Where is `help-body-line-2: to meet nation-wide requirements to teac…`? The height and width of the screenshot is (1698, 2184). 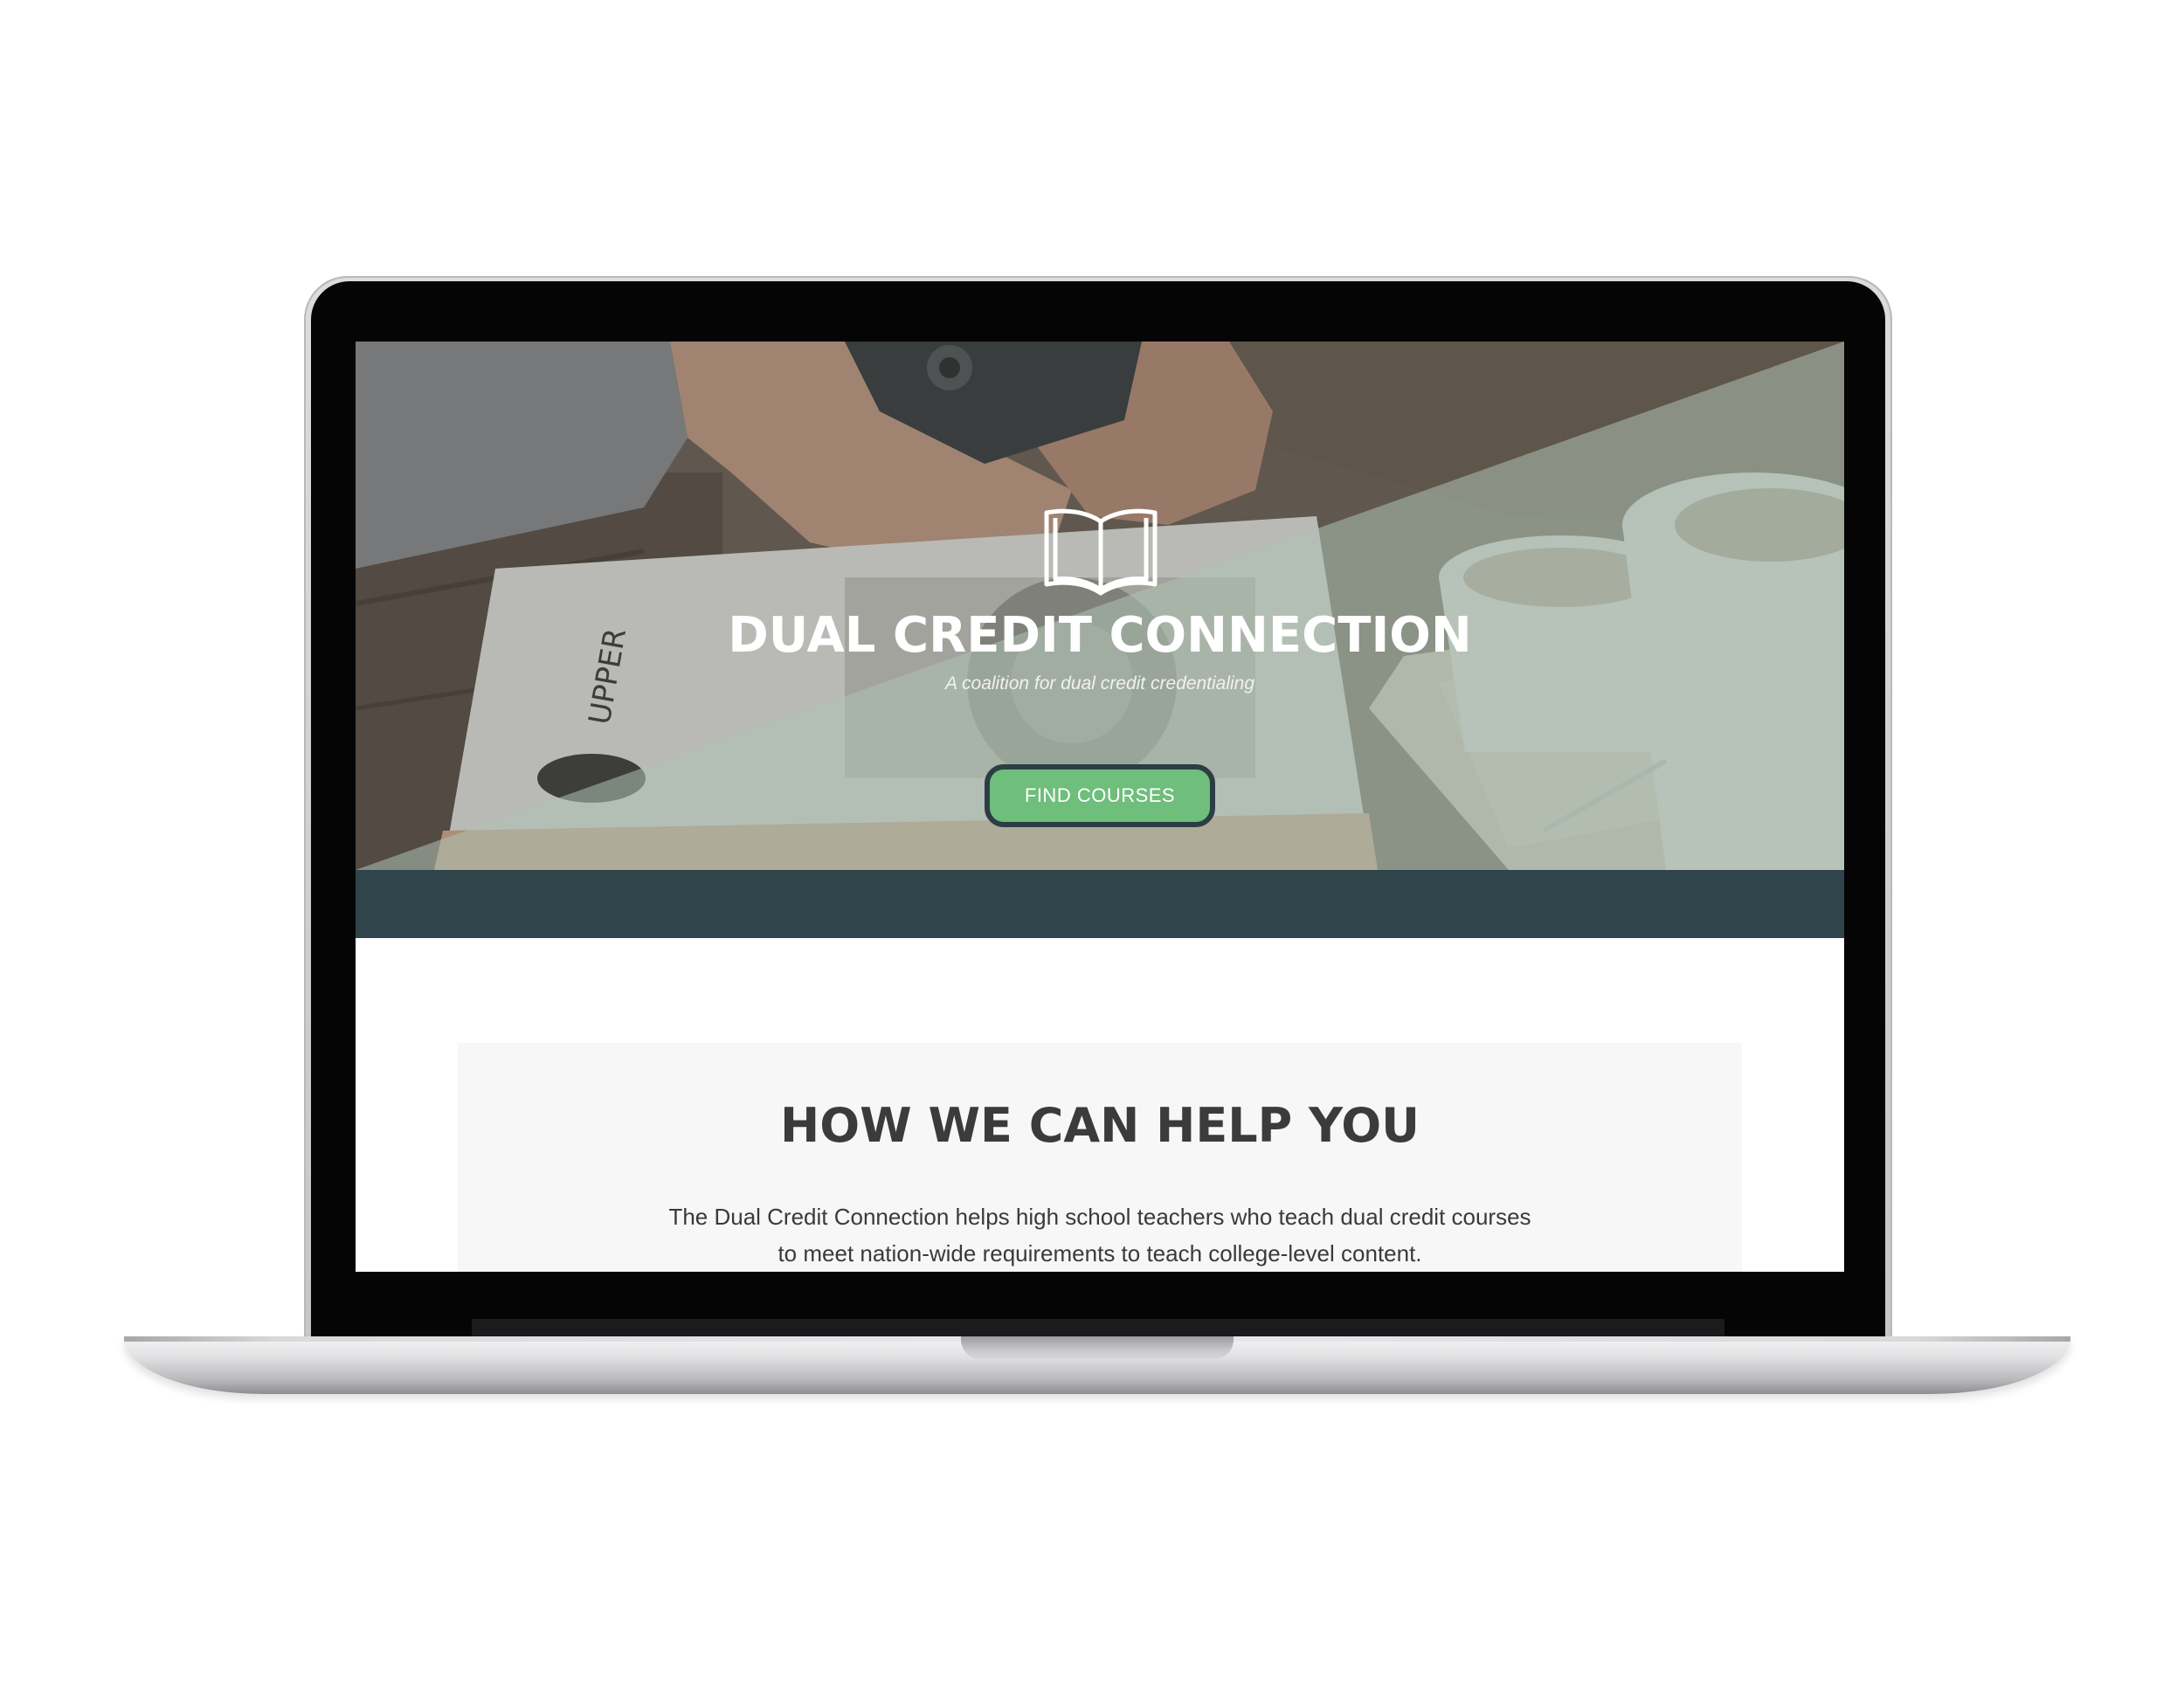
help-body-line-2: to meet nation-wide requirements to teac… is located at coordinates (1100, 1253).